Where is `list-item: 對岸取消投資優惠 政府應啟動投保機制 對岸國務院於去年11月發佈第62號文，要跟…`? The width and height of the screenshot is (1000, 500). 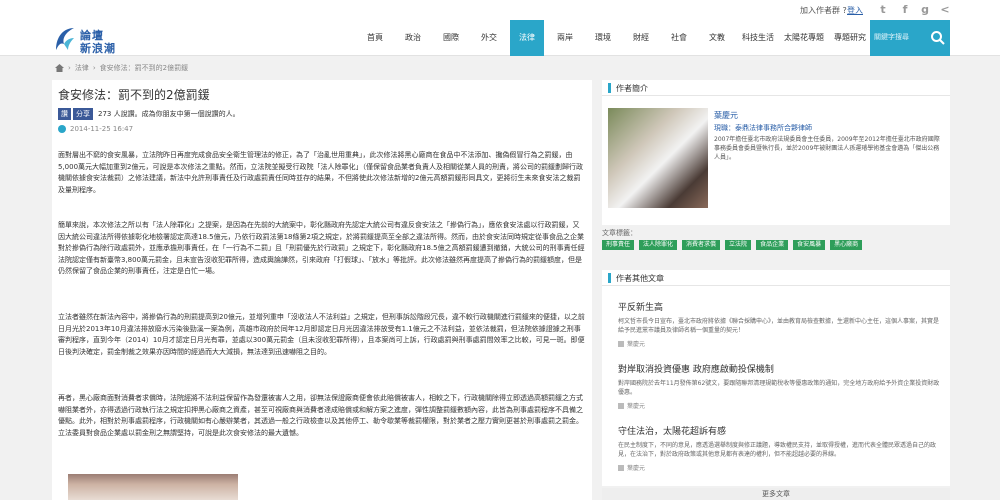
list-item: 對岸取消投資優惠 政府應啟動投保機制 對岸國務院於去年11月發佈第62號文，要跟… is located at coordinates (781, 386).